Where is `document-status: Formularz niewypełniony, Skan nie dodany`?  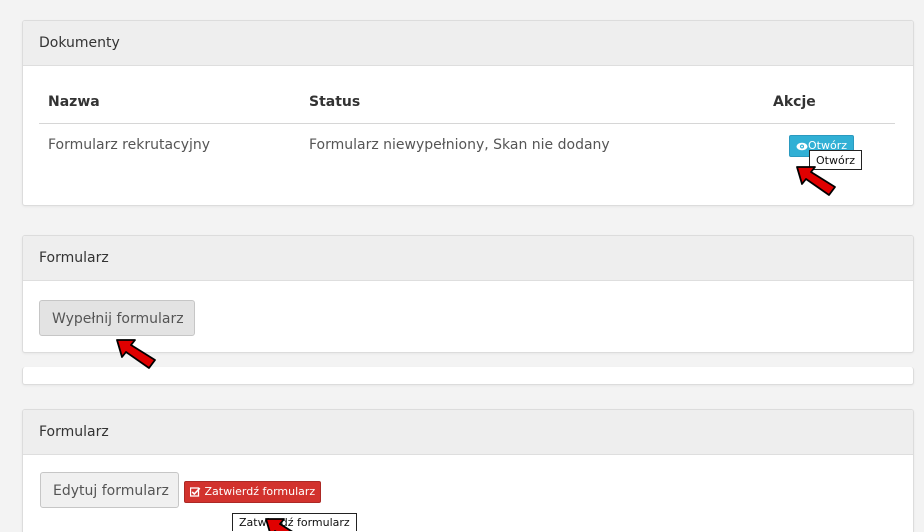 document-status: Formularz niewypełniony, Skan nie dodany is located at coordinates (459, 145).